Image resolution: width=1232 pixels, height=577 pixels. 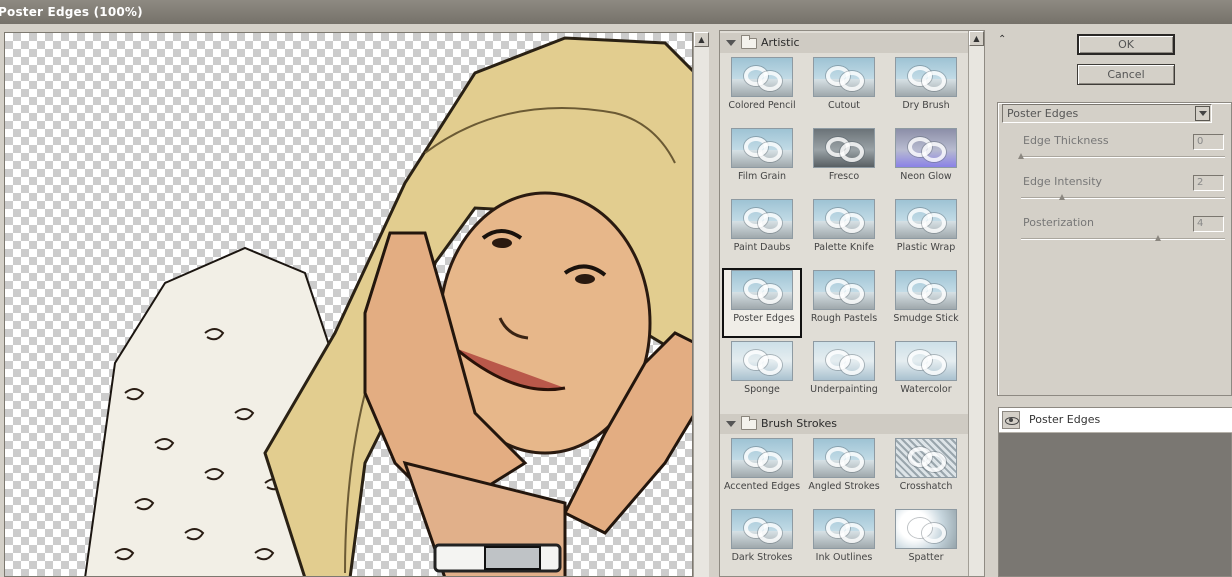 What do you see at coordinates (71, 12) in the screenshot?
I see `window-title: Poster Edges (100%)` at bounding box center [71, 12].